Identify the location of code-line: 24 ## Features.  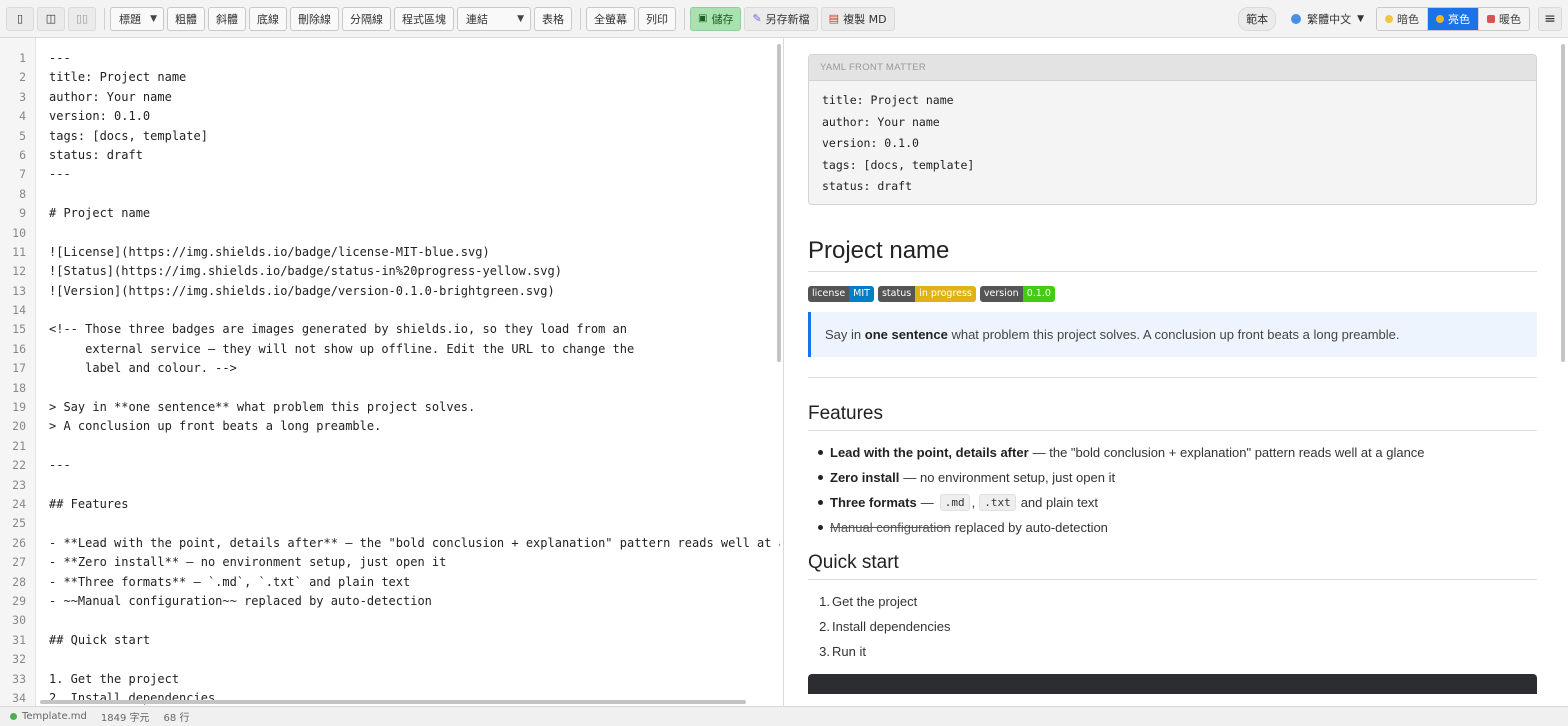
(390, 504).